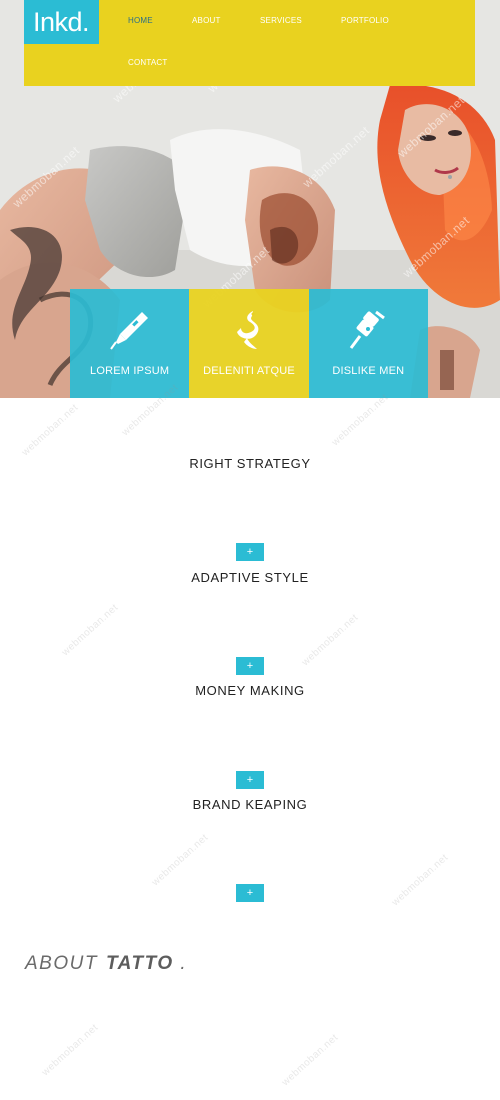 The width and height of the screenshot is (500, 1100). I want to click on feature-title: BRAND KEAPING, so click(250, 804).